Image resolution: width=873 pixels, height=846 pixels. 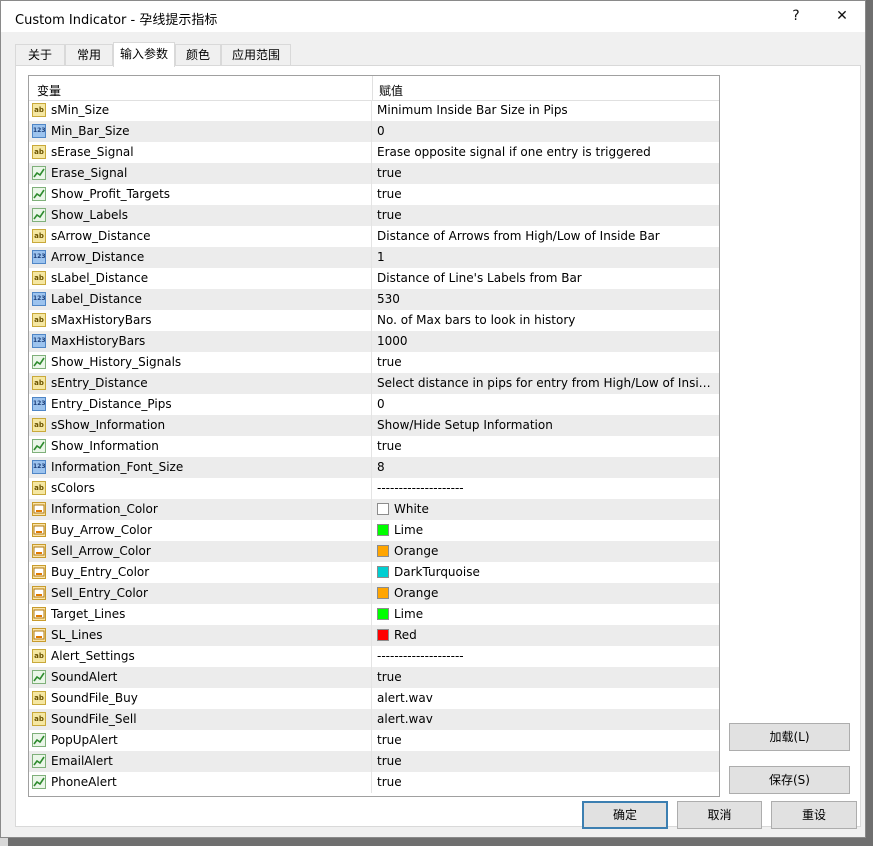 I want to click on grid-row: Information_Color White, so click(x=374, y=509).